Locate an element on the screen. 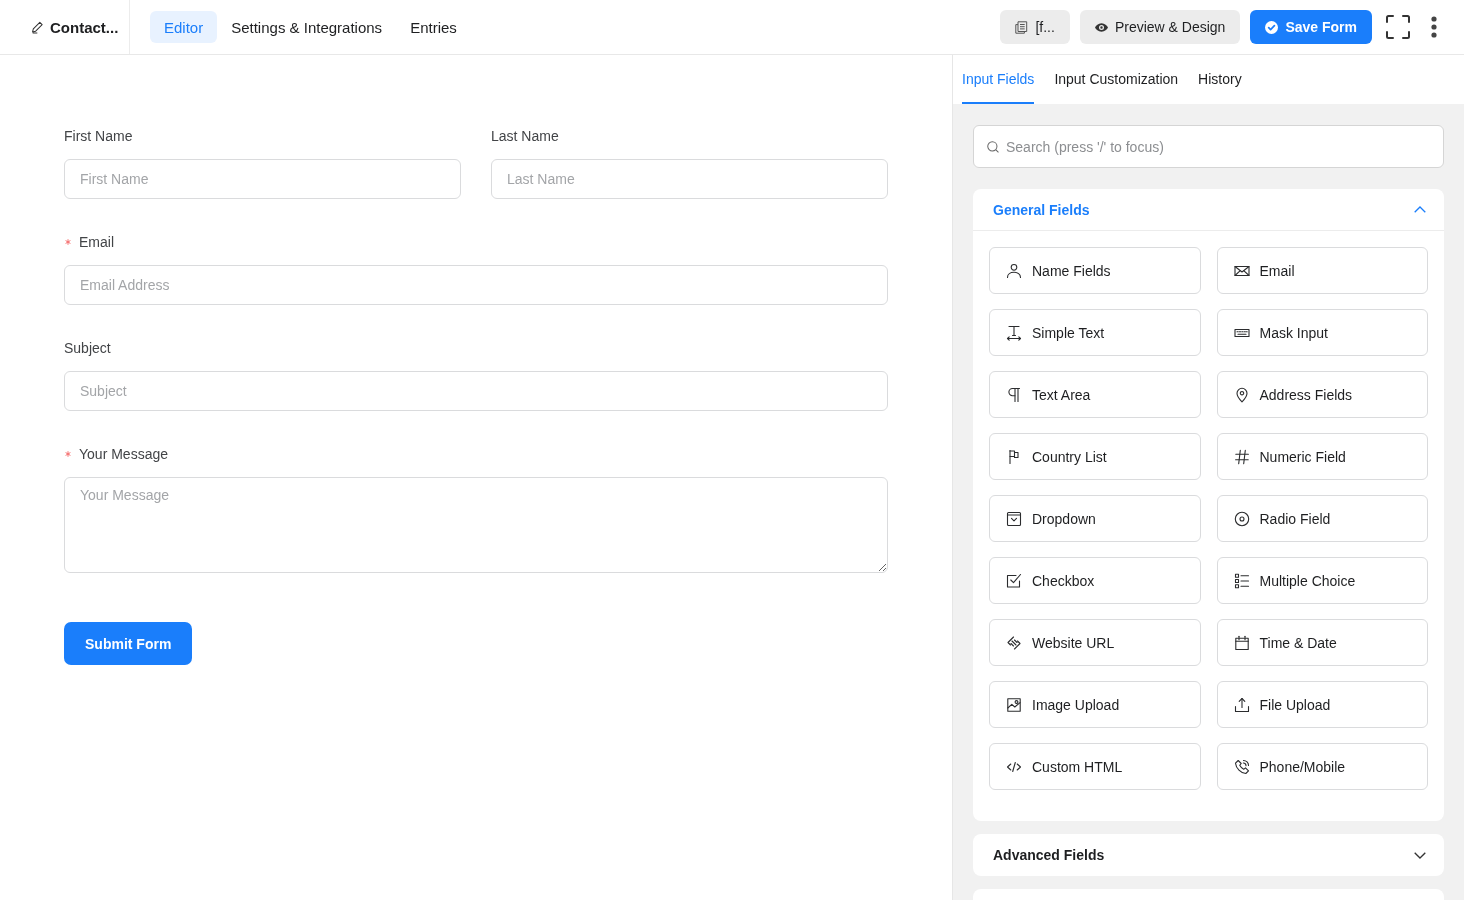 The height and width of the screenshot is (900, 1464). field-type-button: Website URL is located at coordinates (1095, 642).